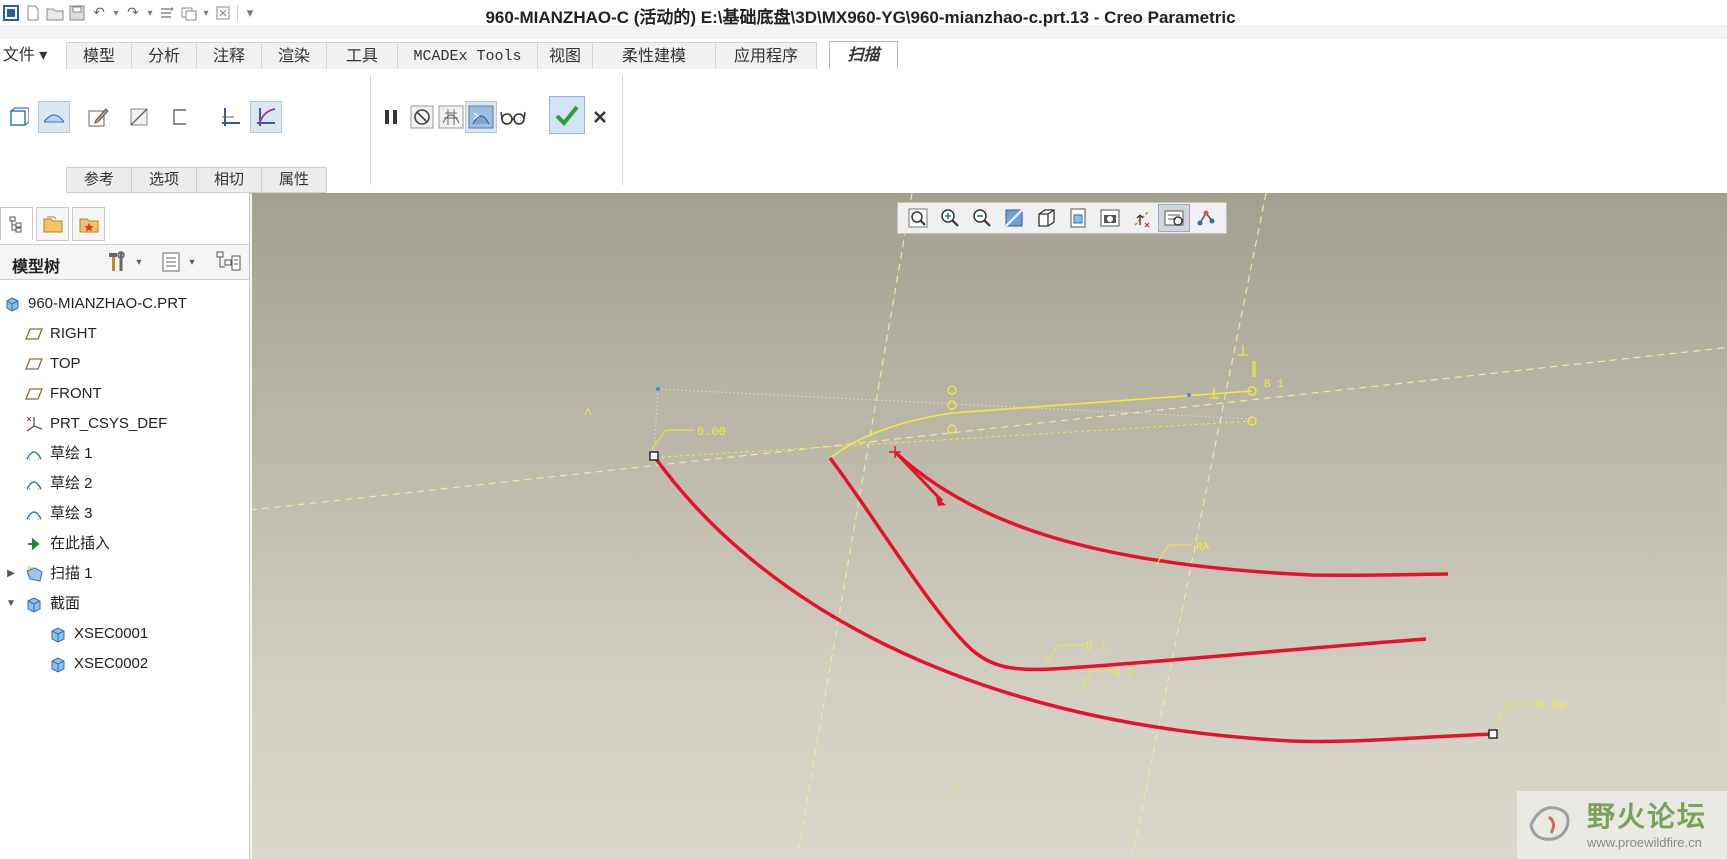  Describe the element at coordinates (1274, 385) in the screenshot. I see `constraint-label-b1: B 1` at that location.